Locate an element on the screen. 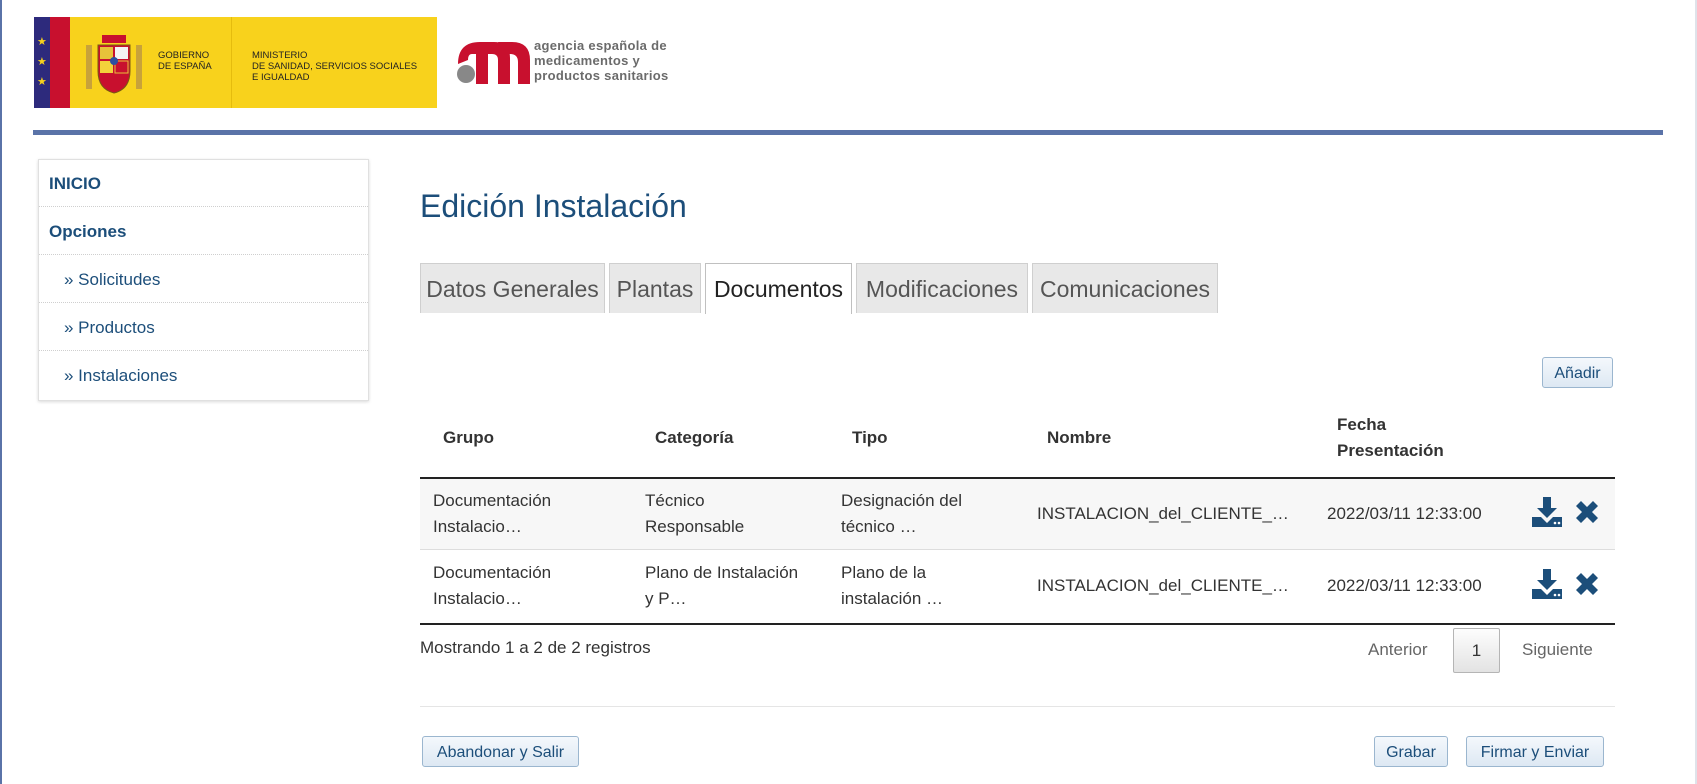 This screenshot has height=784, width=1697. abandon-exit-button: Abandonar y Salir is located at coordinates (500, 751).